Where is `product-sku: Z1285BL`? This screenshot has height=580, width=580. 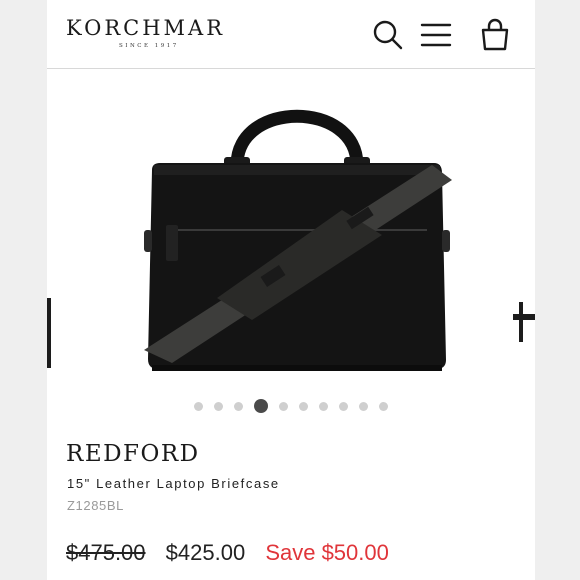 product-sku: Z1285BL is located at coordinates (95, 505).